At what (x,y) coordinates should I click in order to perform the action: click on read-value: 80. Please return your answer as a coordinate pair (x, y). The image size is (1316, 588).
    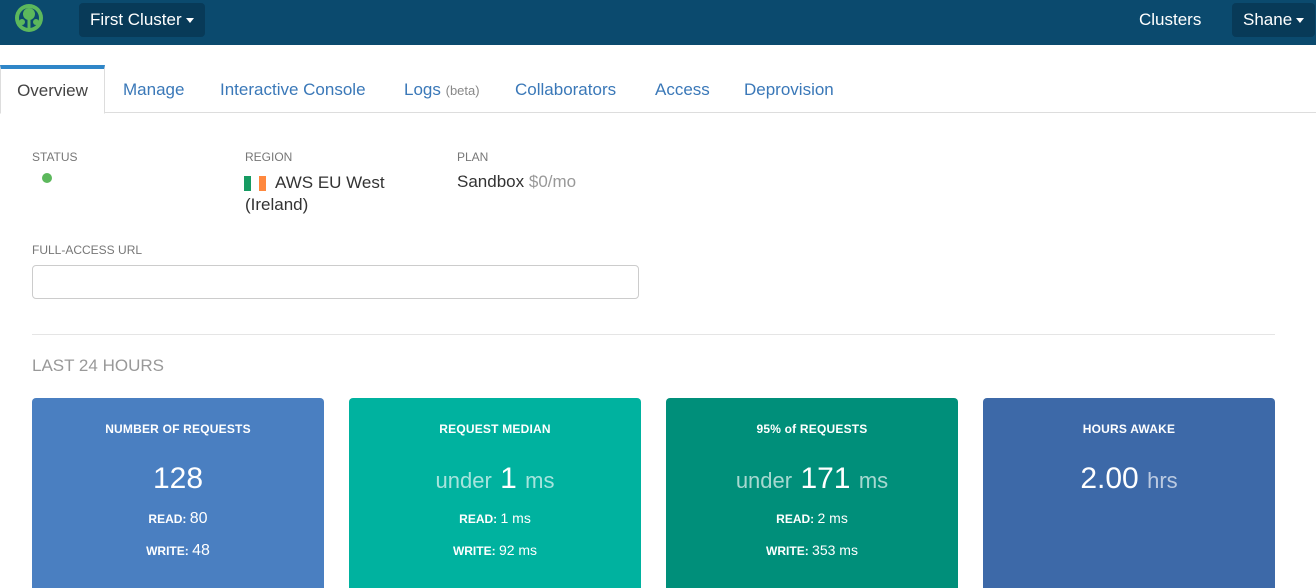
    Looking at the image, I should click on (198, 518).